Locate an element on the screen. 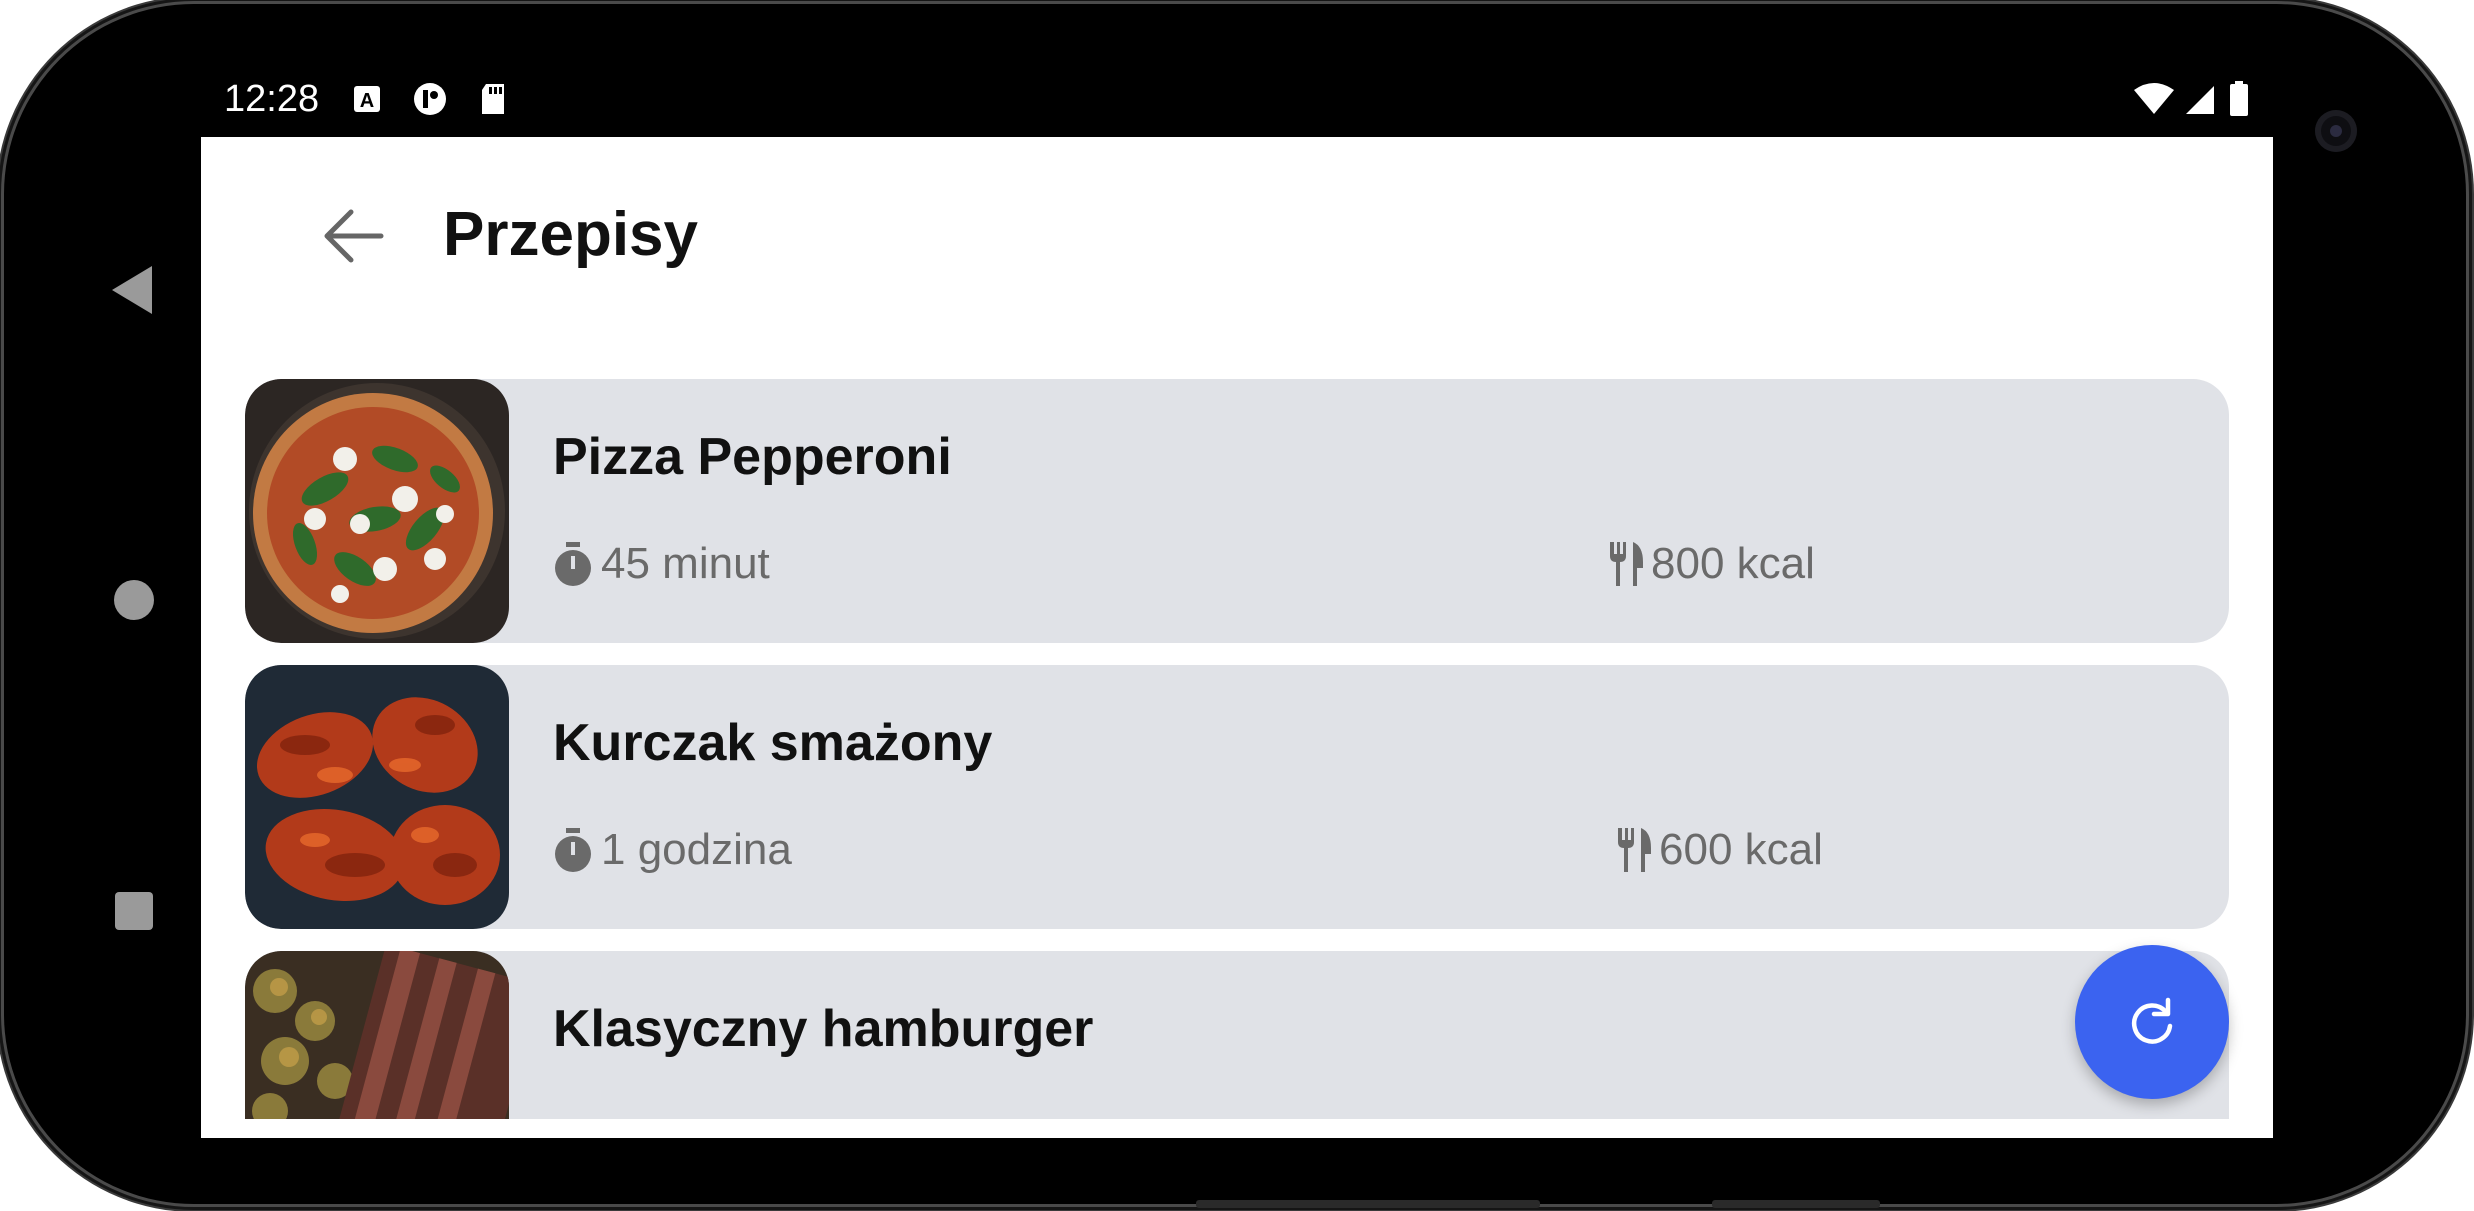 The image size is (2474, 1211). recipe-image-pizza is located at coordinates (377, 511).